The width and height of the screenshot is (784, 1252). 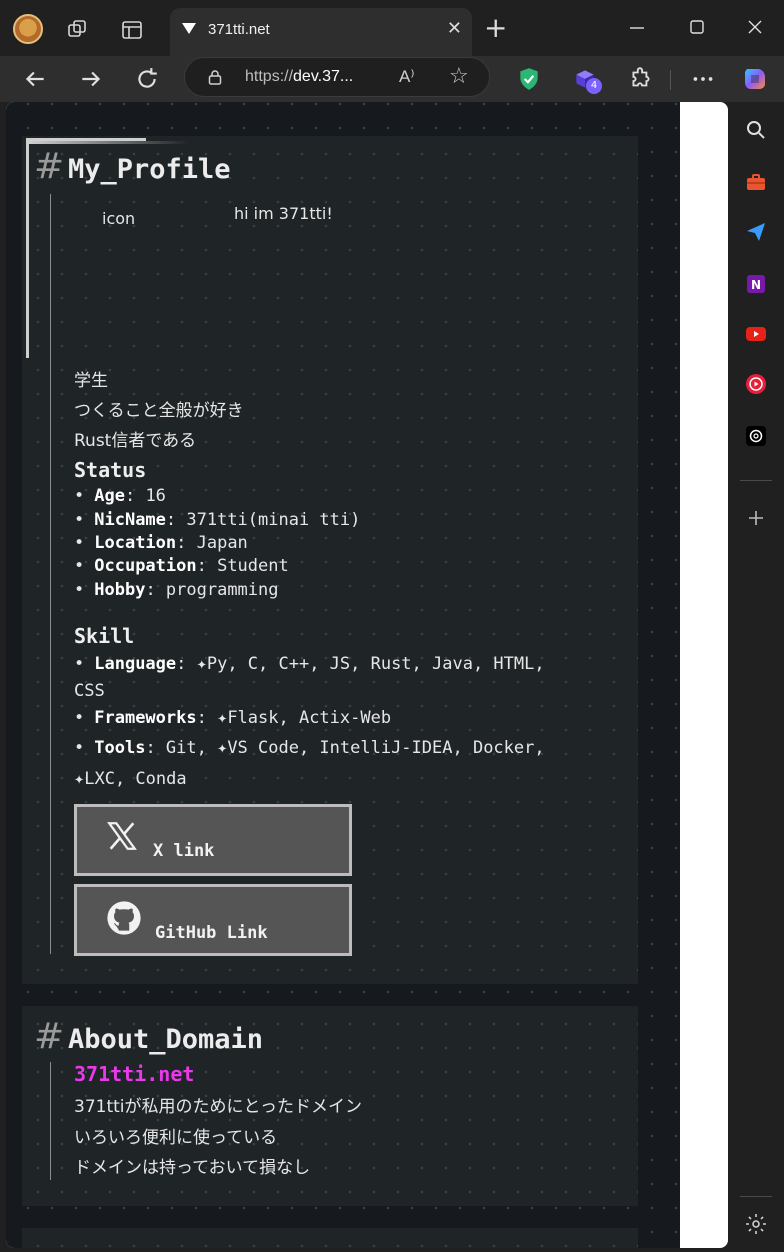 I want to click on more-menu-icon, so click(x=703, y=79).